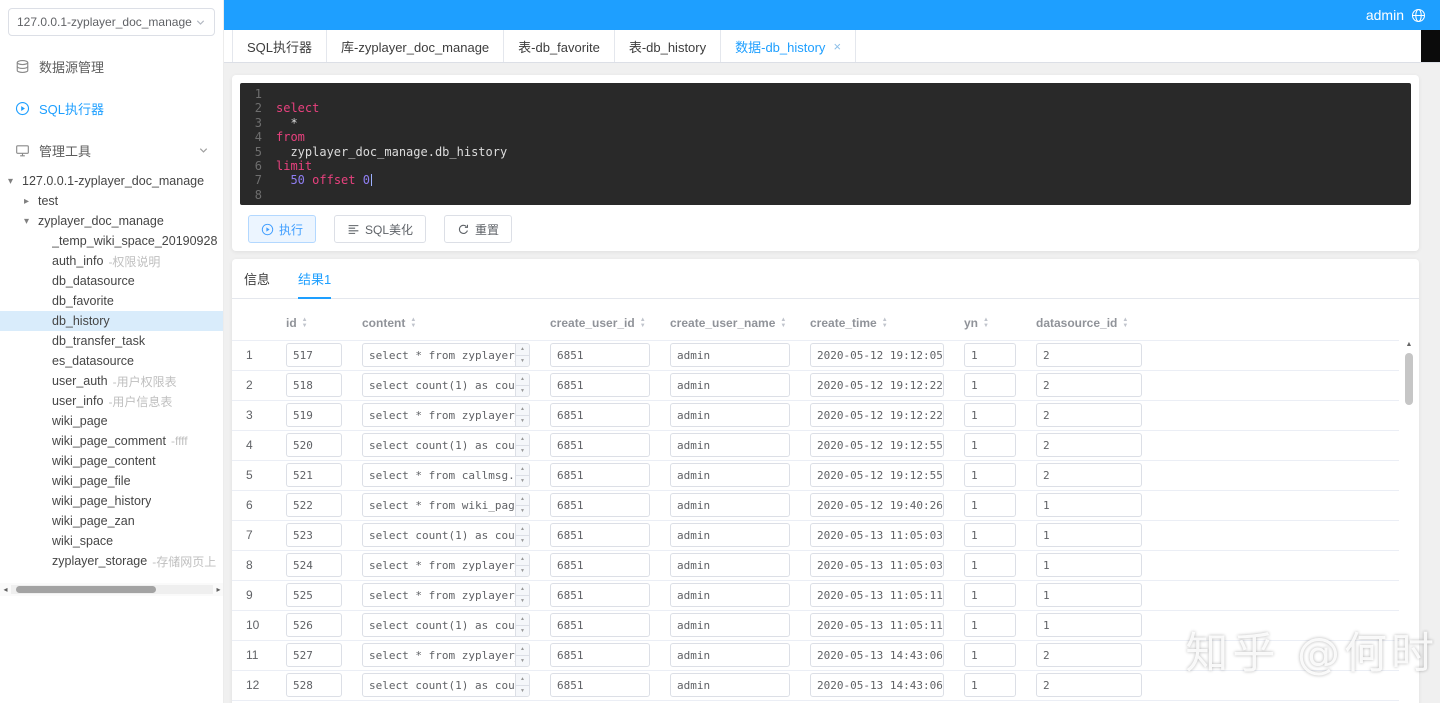 This screenshot has width=1440, height=703. I want to click on tree-node: db_history, so click(111, 321).